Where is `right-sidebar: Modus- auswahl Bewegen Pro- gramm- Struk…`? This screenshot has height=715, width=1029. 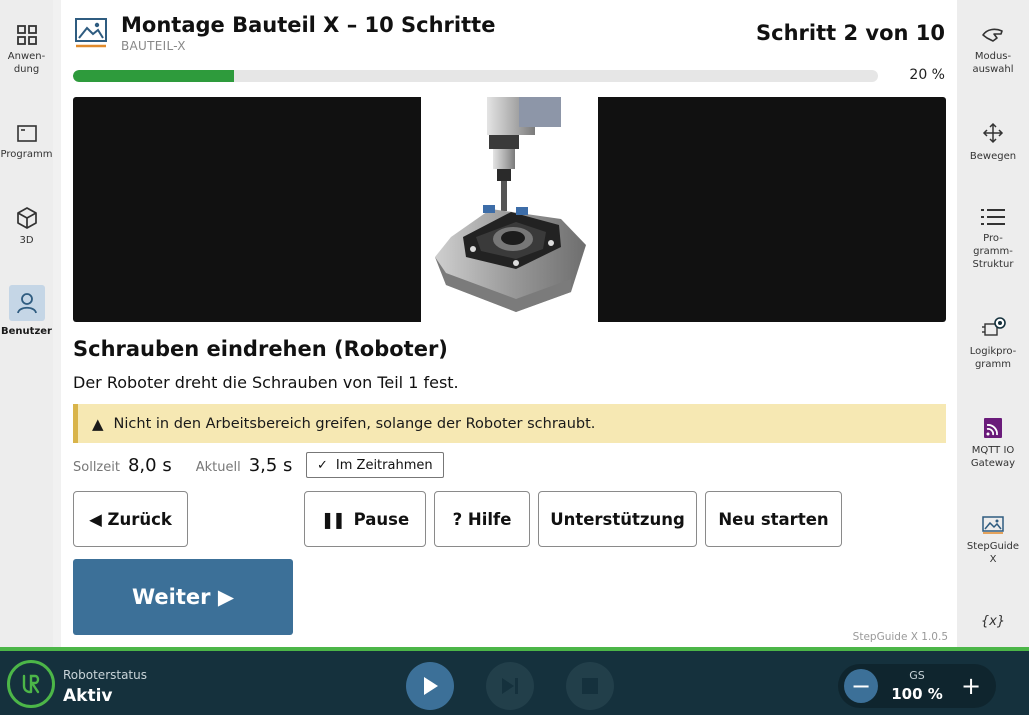
right-sidebar: Modus- auswahl Bewegen Pro- gramm- Struk… is located at coordinates (993, 323).